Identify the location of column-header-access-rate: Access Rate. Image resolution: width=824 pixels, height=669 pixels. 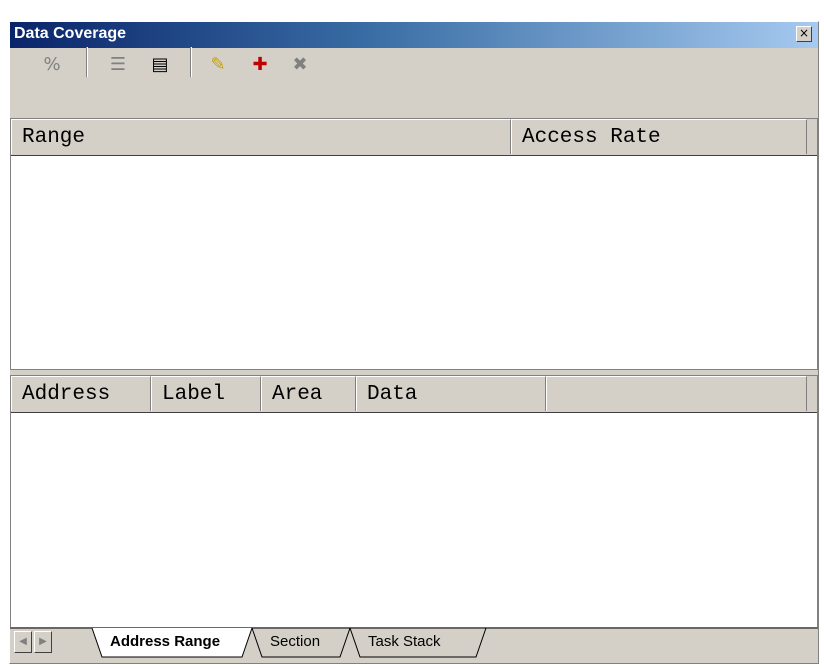
(659, 136).